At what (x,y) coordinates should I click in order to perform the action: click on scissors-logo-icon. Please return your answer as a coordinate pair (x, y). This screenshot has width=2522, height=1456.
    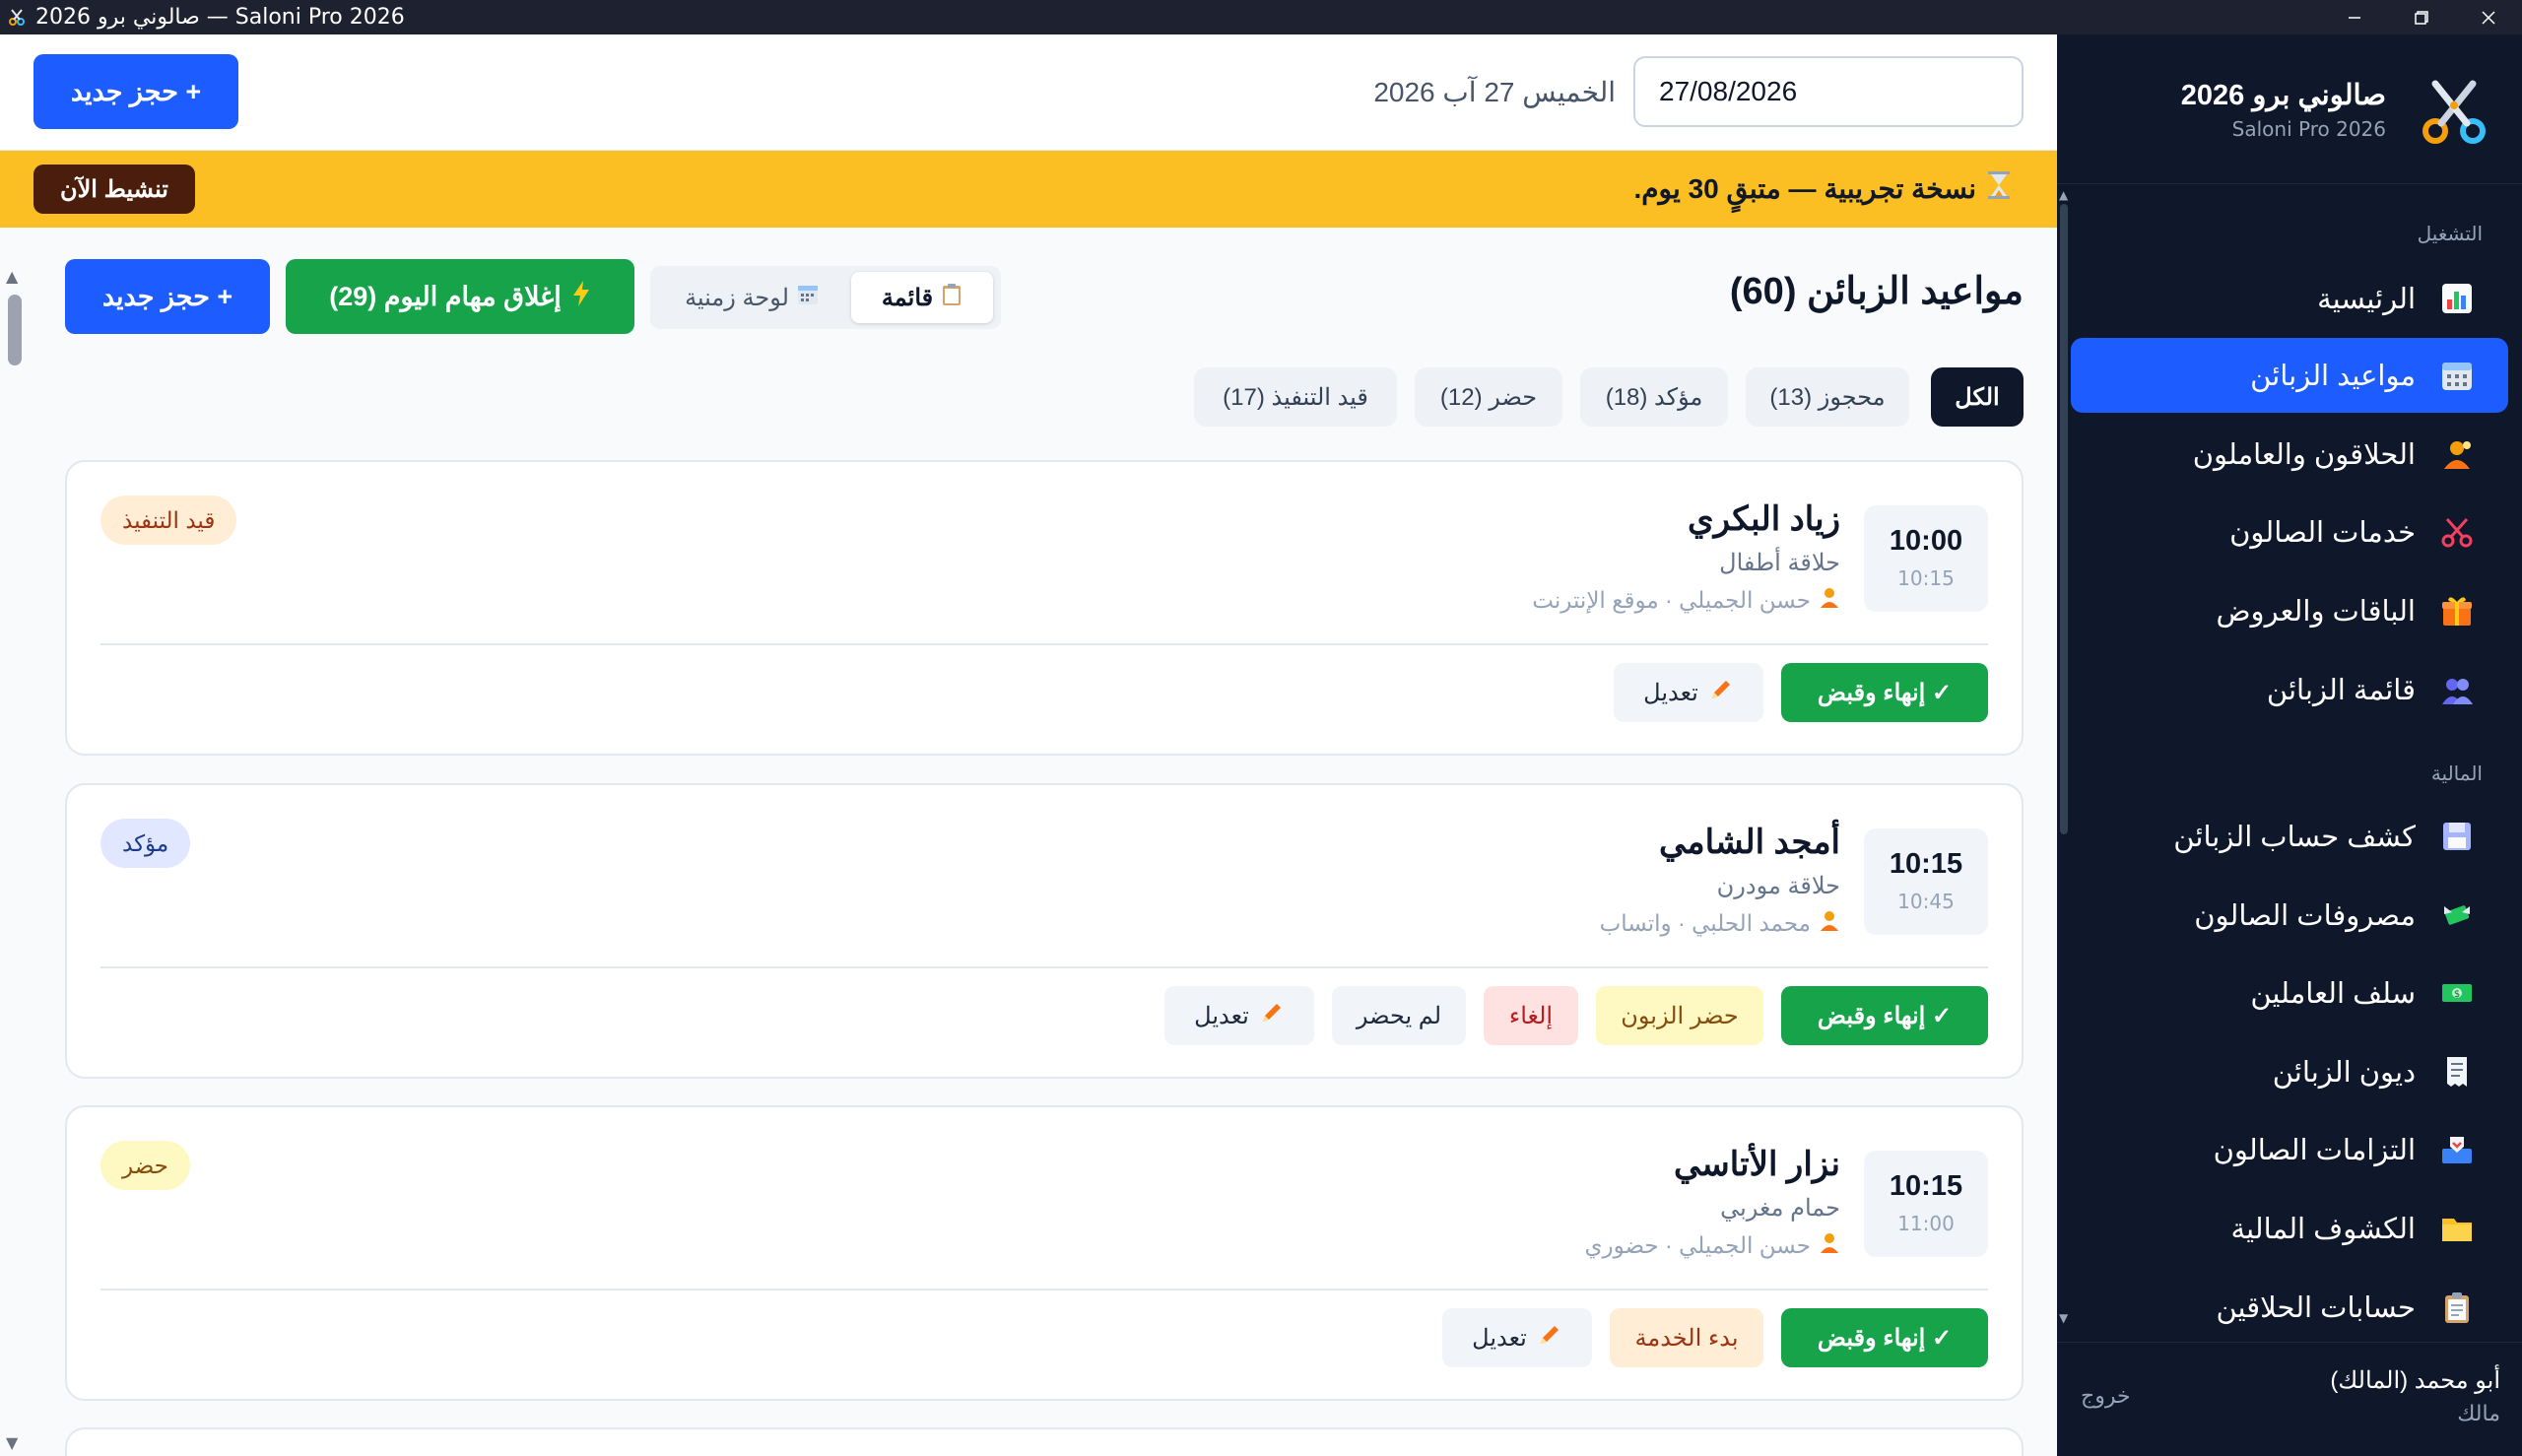
    Looking at the image, I should click on (2454, 112).